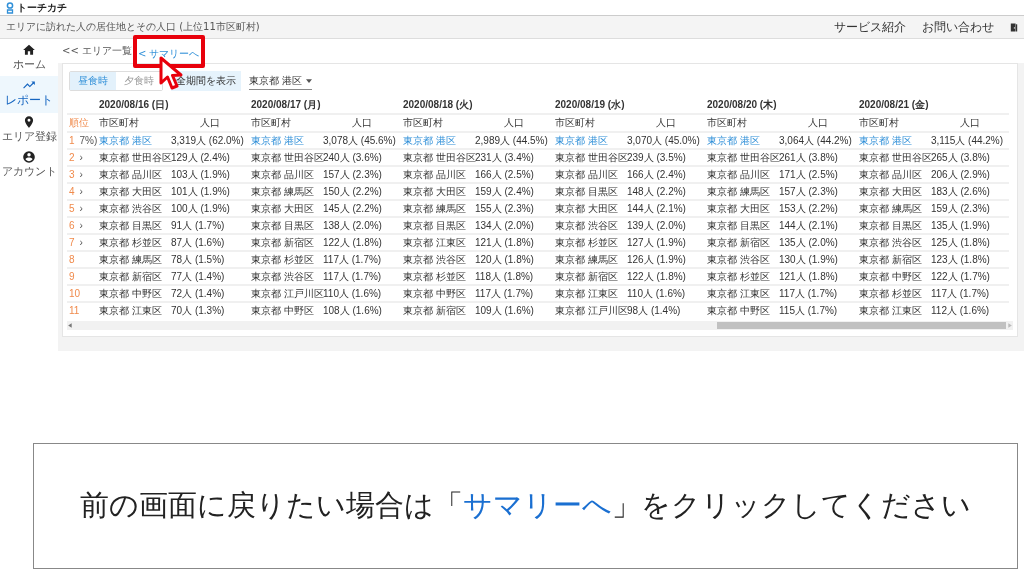 The width and height of the screenshot is (1024, 570). What do you see at coordinates (960, 310) in the screenshot?
I see `population-value: 112人 (1.6%)` at bounding box center [960, 310].